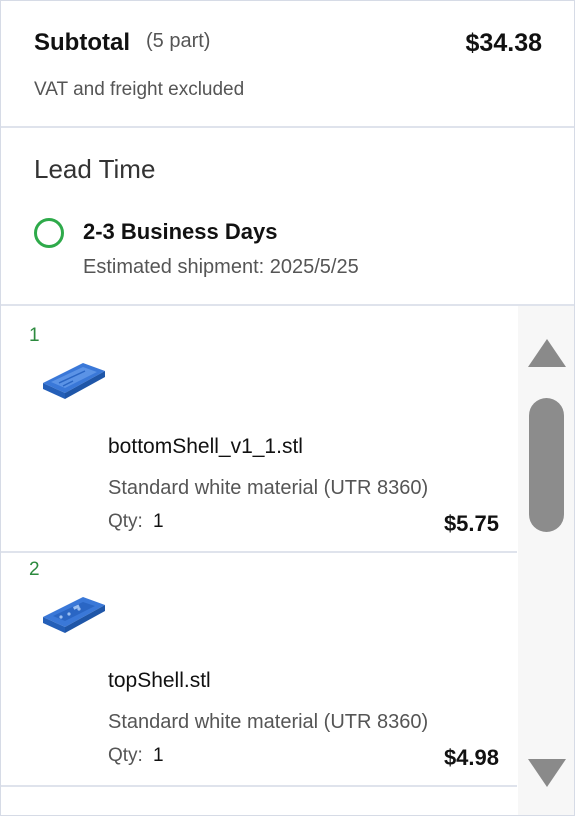 Image resolution: width=576 pixels, height=816 pixels. Describe the element at coordinates (159, 681) in the screenshot. I see `part-file-name: topShell.stl` at that location.